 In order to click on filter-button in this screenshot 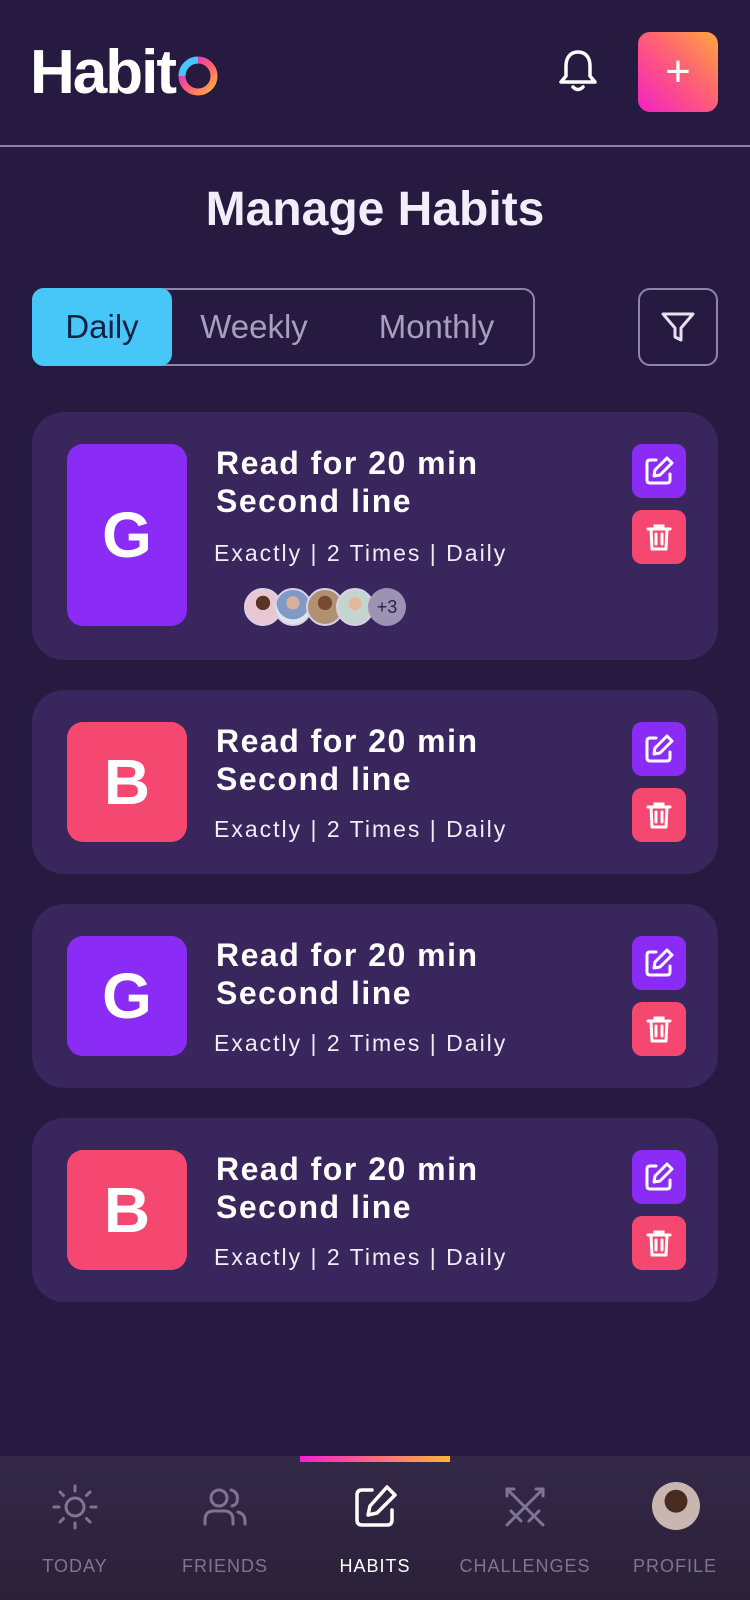, I will do `click(678, 327)`.